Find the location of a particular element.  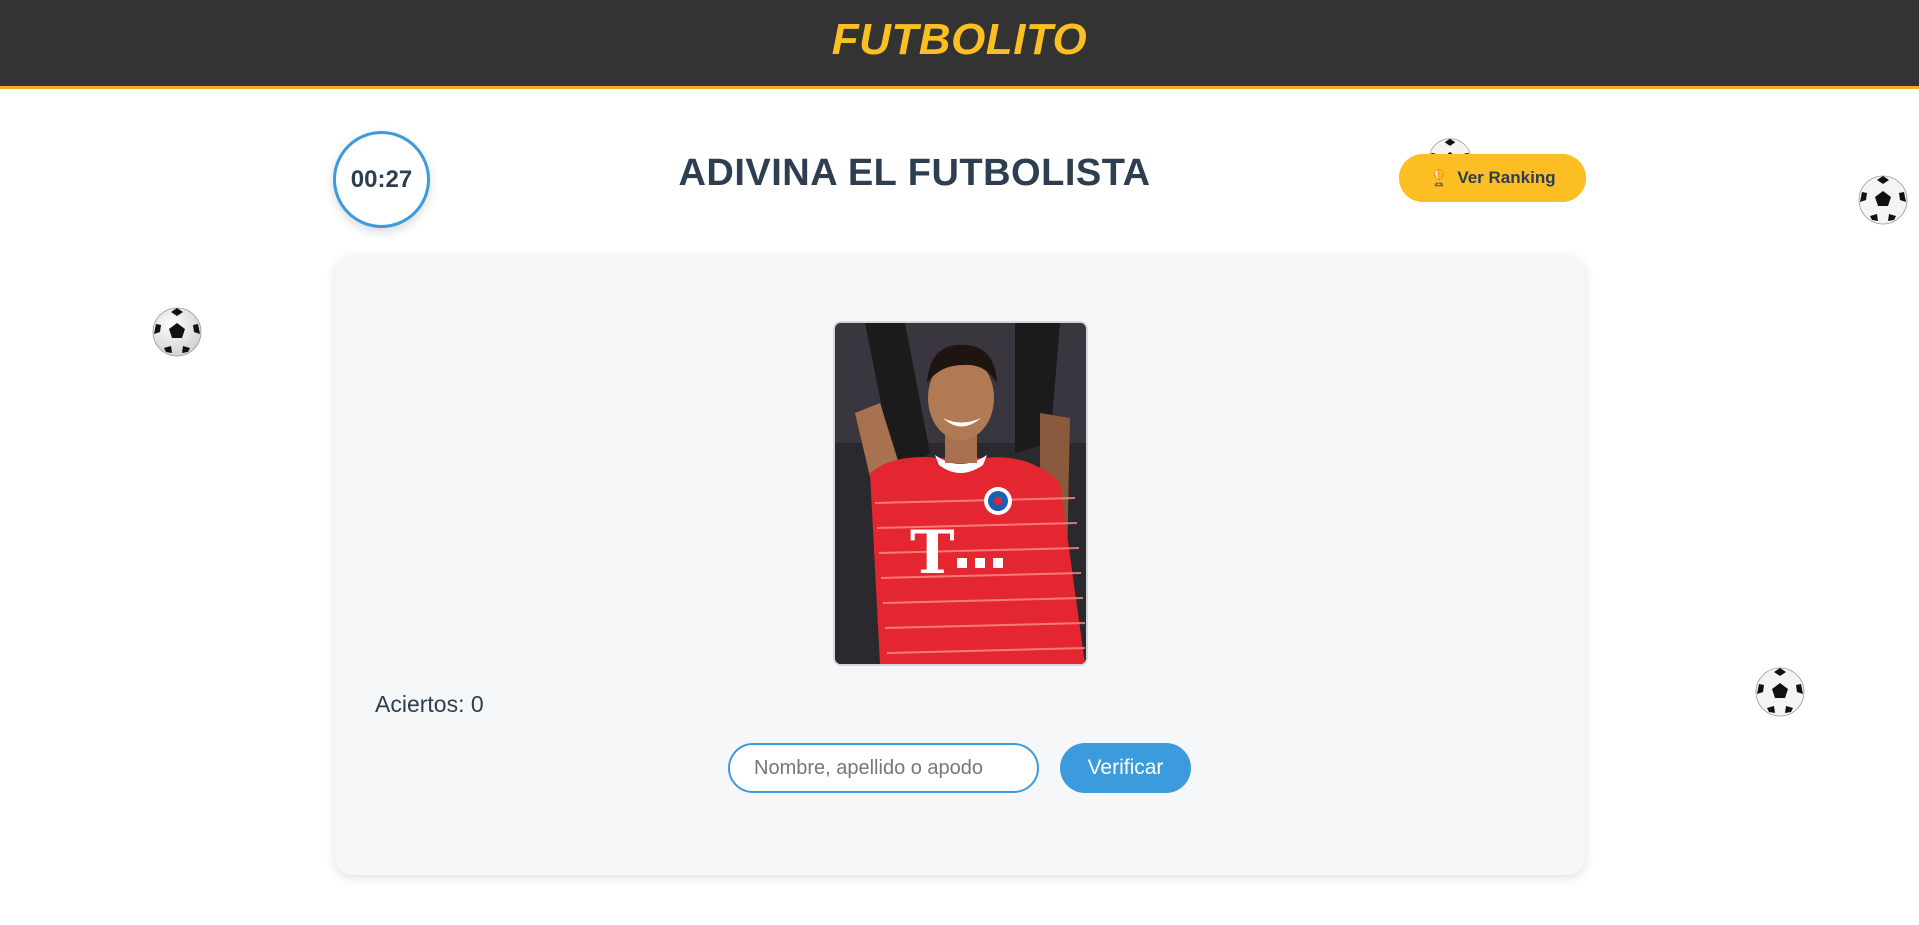

svg-text: T is located at coordinates (932, 553).